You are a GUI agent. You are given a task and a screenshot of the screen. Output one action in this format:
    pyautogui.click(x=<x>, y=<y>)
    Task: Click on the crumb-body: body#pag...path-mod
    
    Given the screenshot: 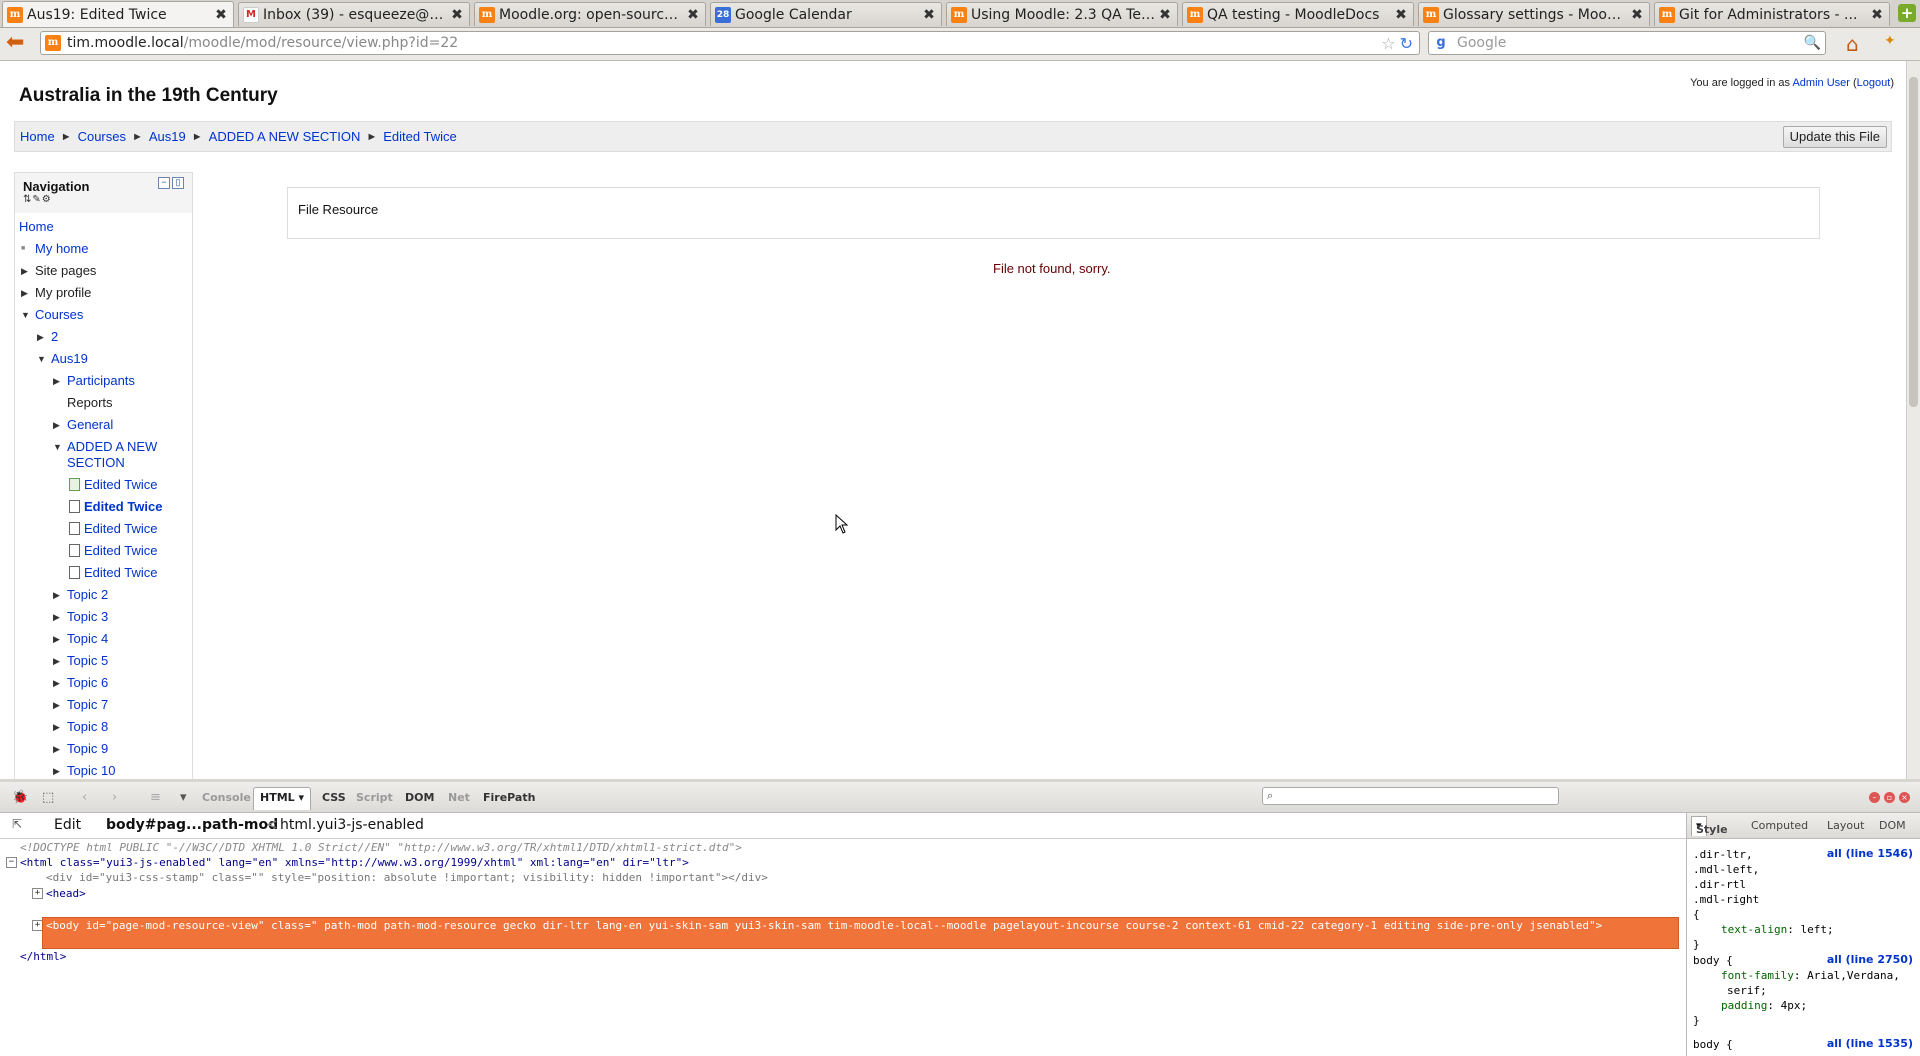 What is the action you would take?
    pyautogui.click(x=192, y=825)
    